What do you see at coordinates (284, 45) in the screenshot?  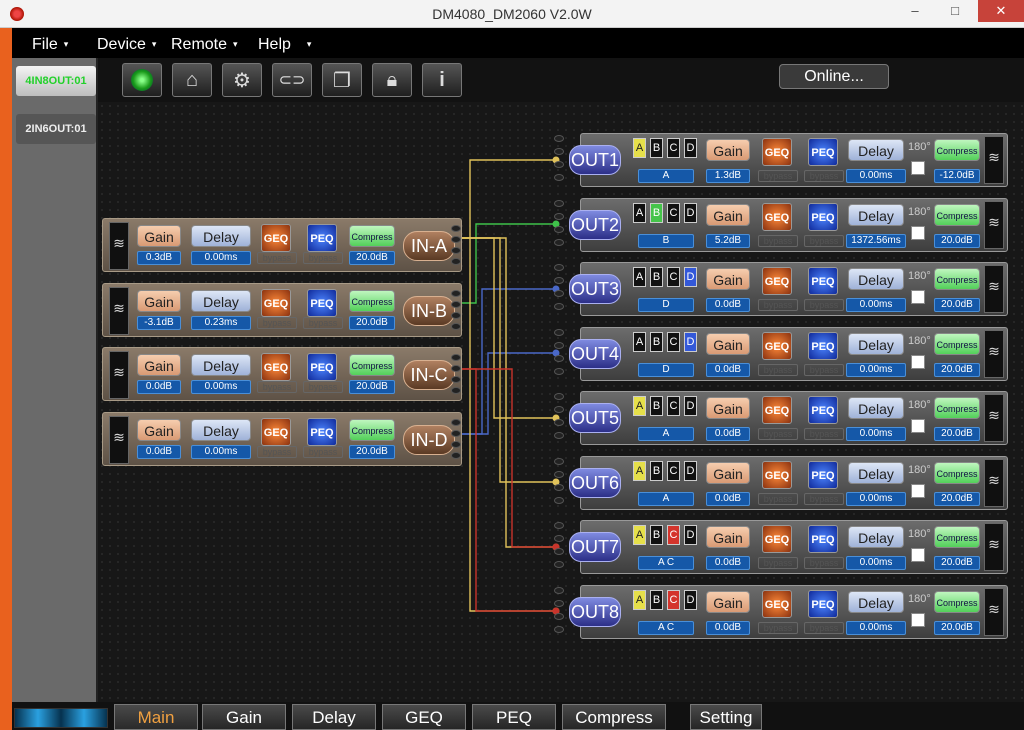 I see `menu-help: Help ▾` at bounding box center [284, 45].